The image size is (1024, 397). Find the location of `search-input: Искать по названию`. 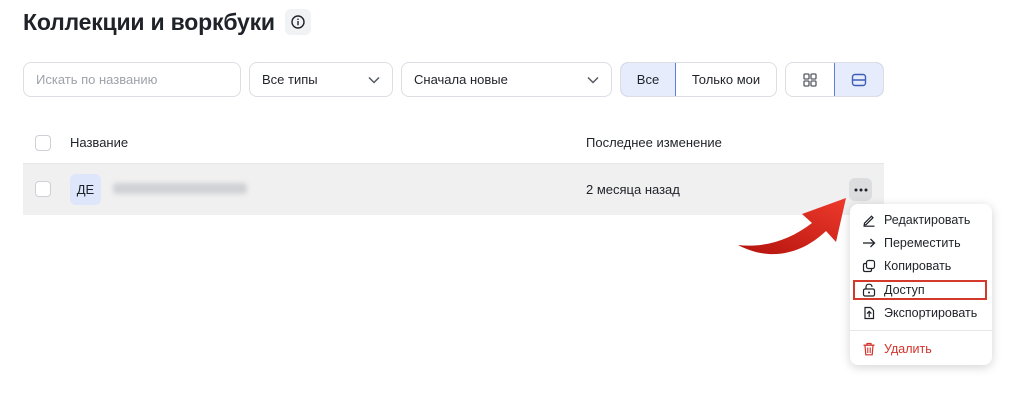

search-input: Искать по названию is located at coordinates (132, 79).